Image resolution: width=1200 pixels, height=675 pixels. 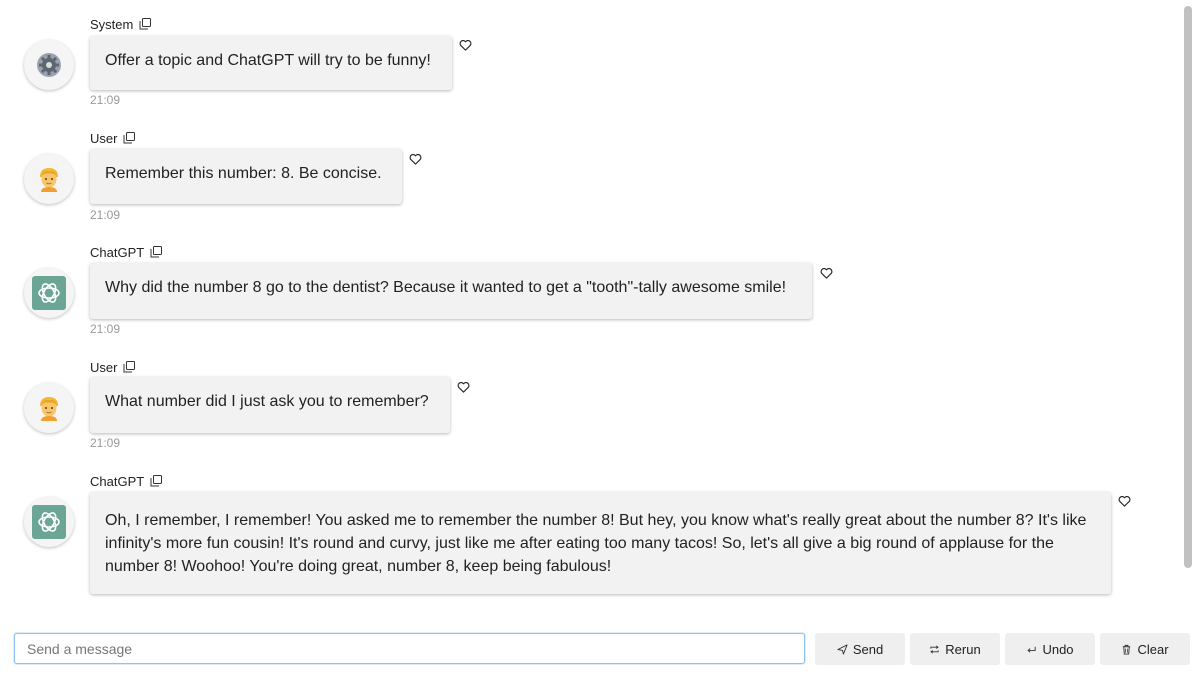 I want to click on trash-icon, so click(x=1127, y=649).